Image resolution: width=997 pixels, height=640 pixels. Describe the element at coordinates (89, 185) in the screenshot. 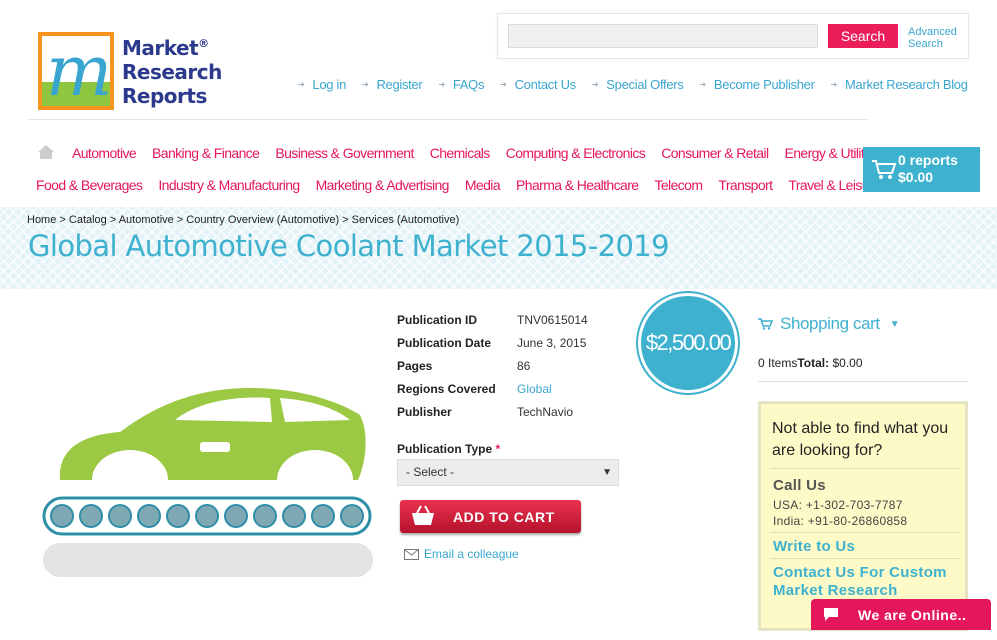

I see `nav-food-beverages: Food & Beverages` at that location.